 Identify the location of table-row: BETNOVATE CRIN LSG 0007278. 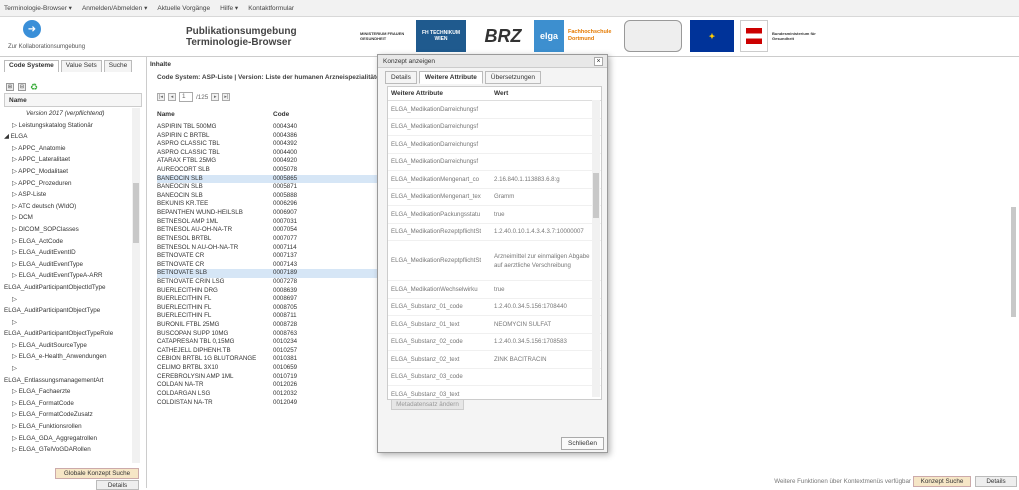
(268, 282).